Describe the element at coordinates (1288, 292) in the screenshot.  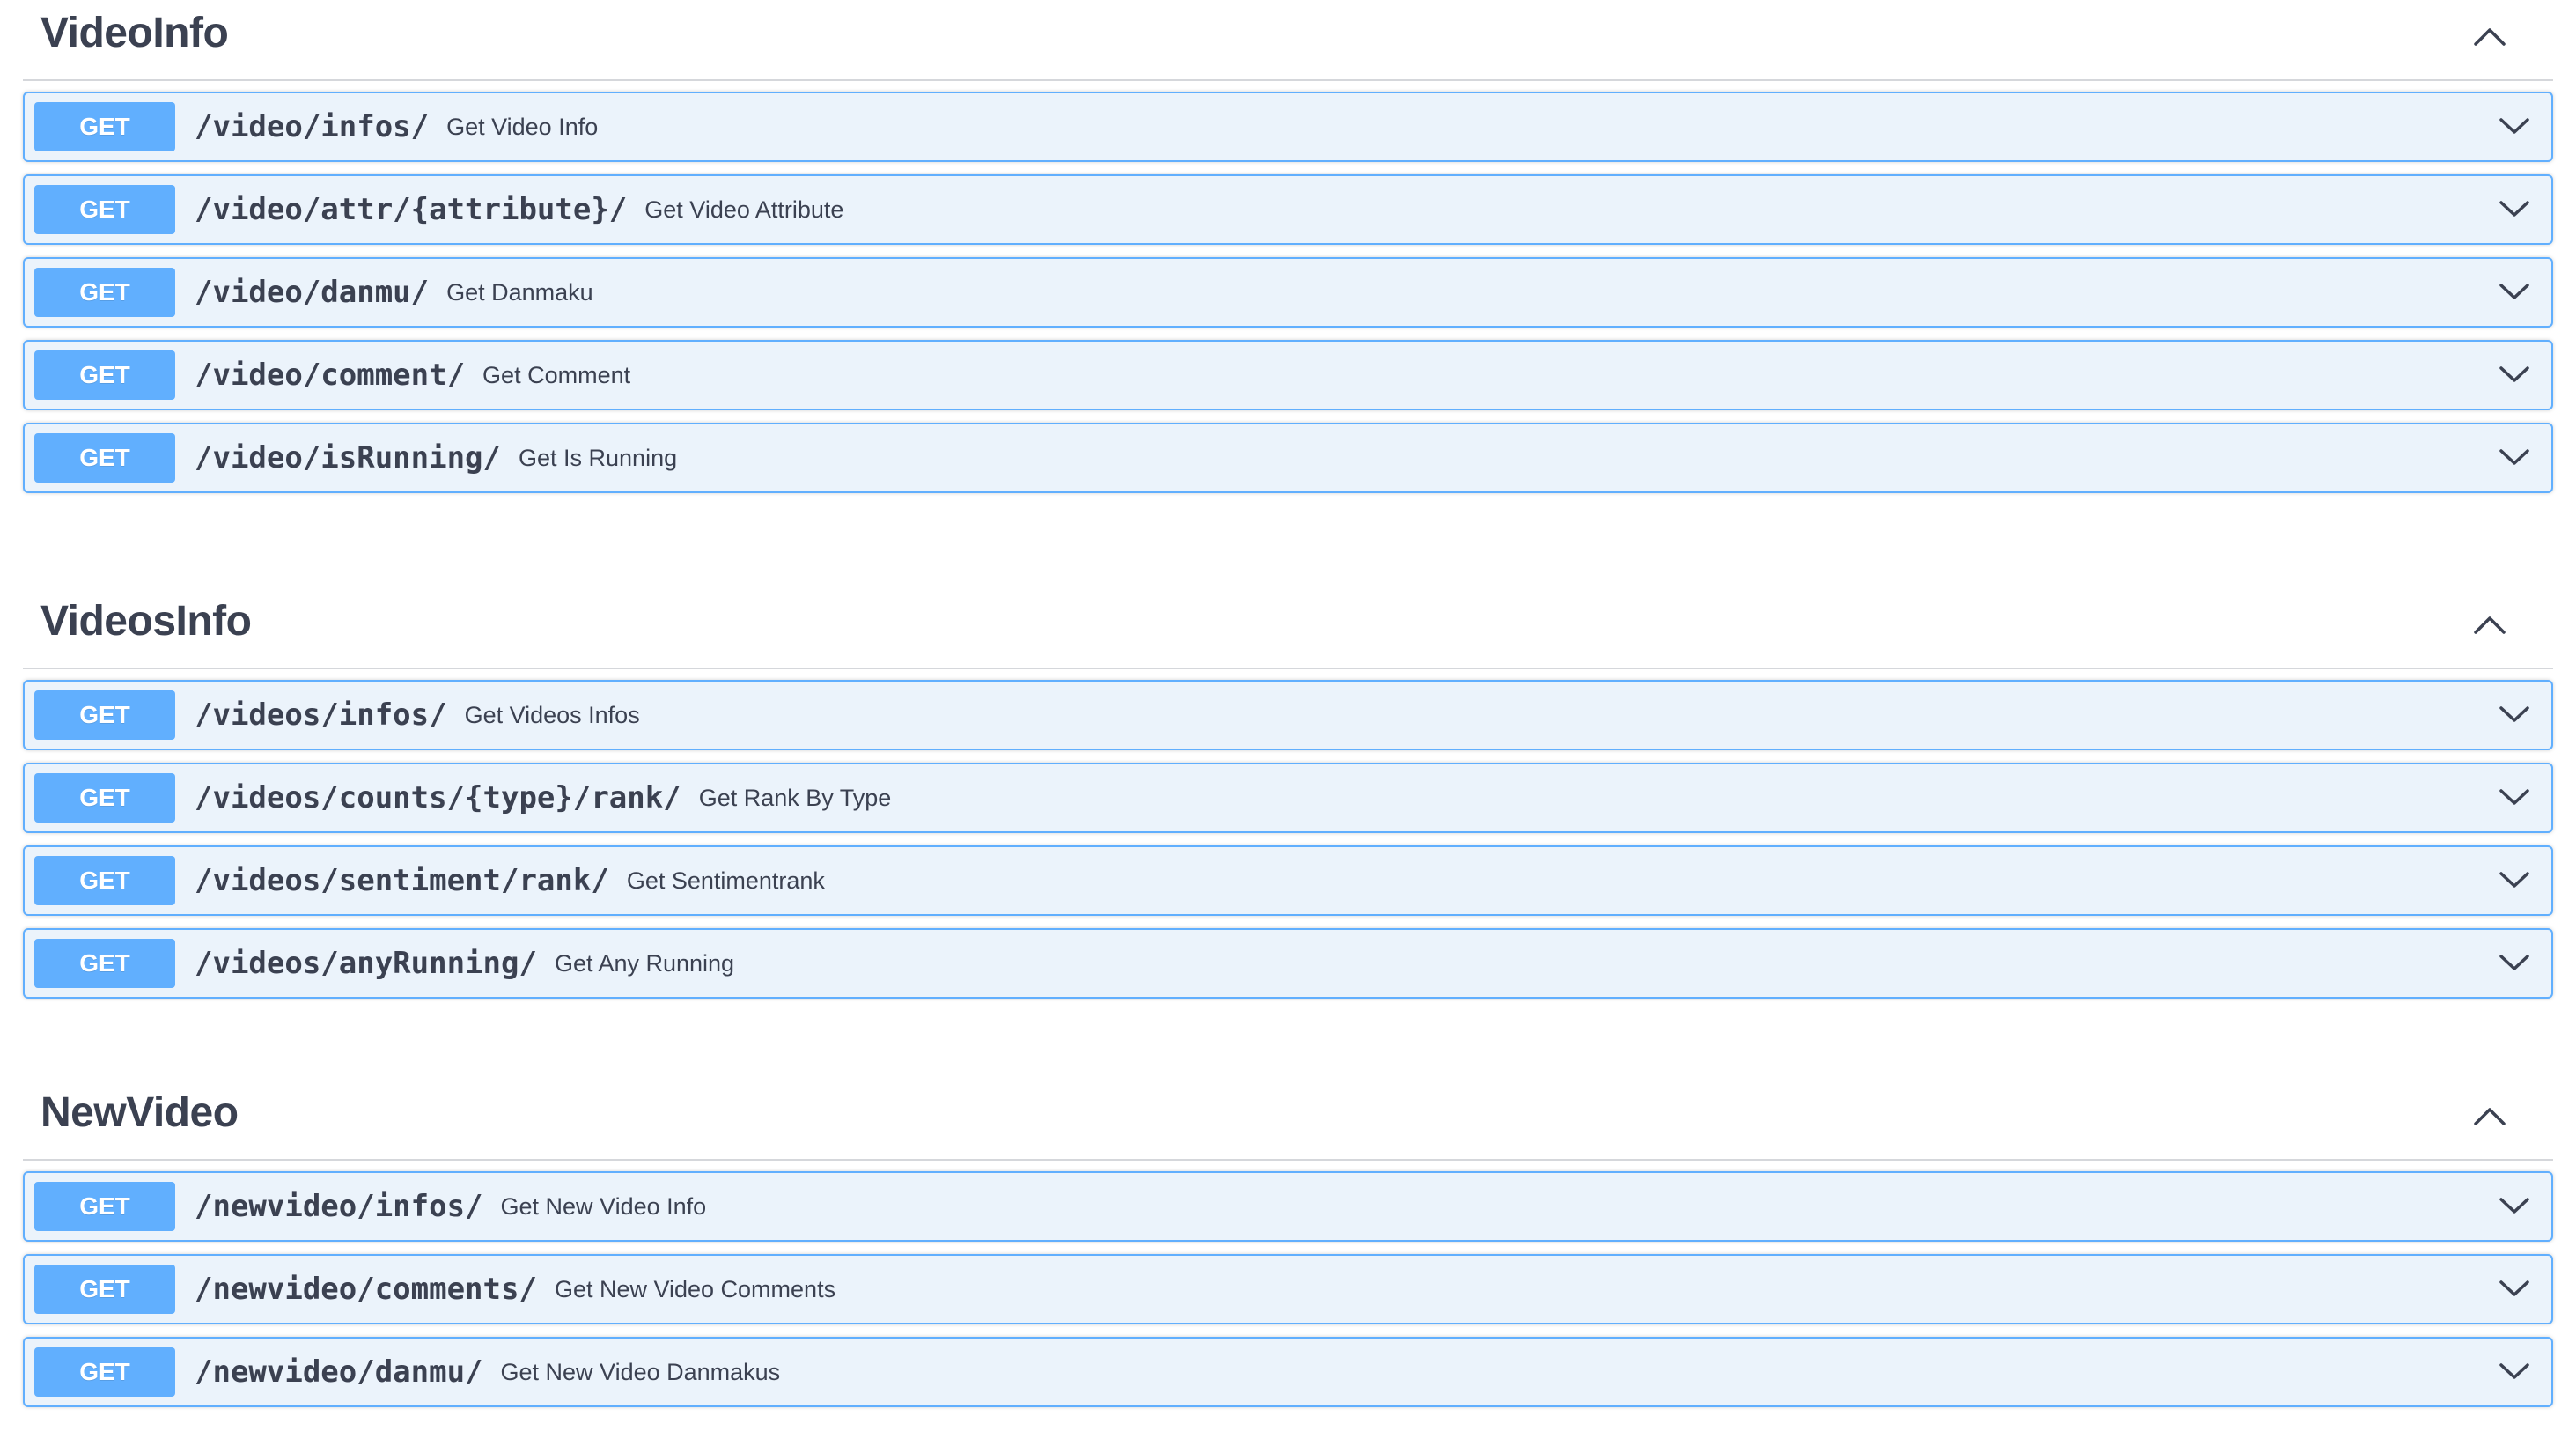
I see `operation-get-video-danmu: GET /video/danmu/Get Danmaku` at that location.